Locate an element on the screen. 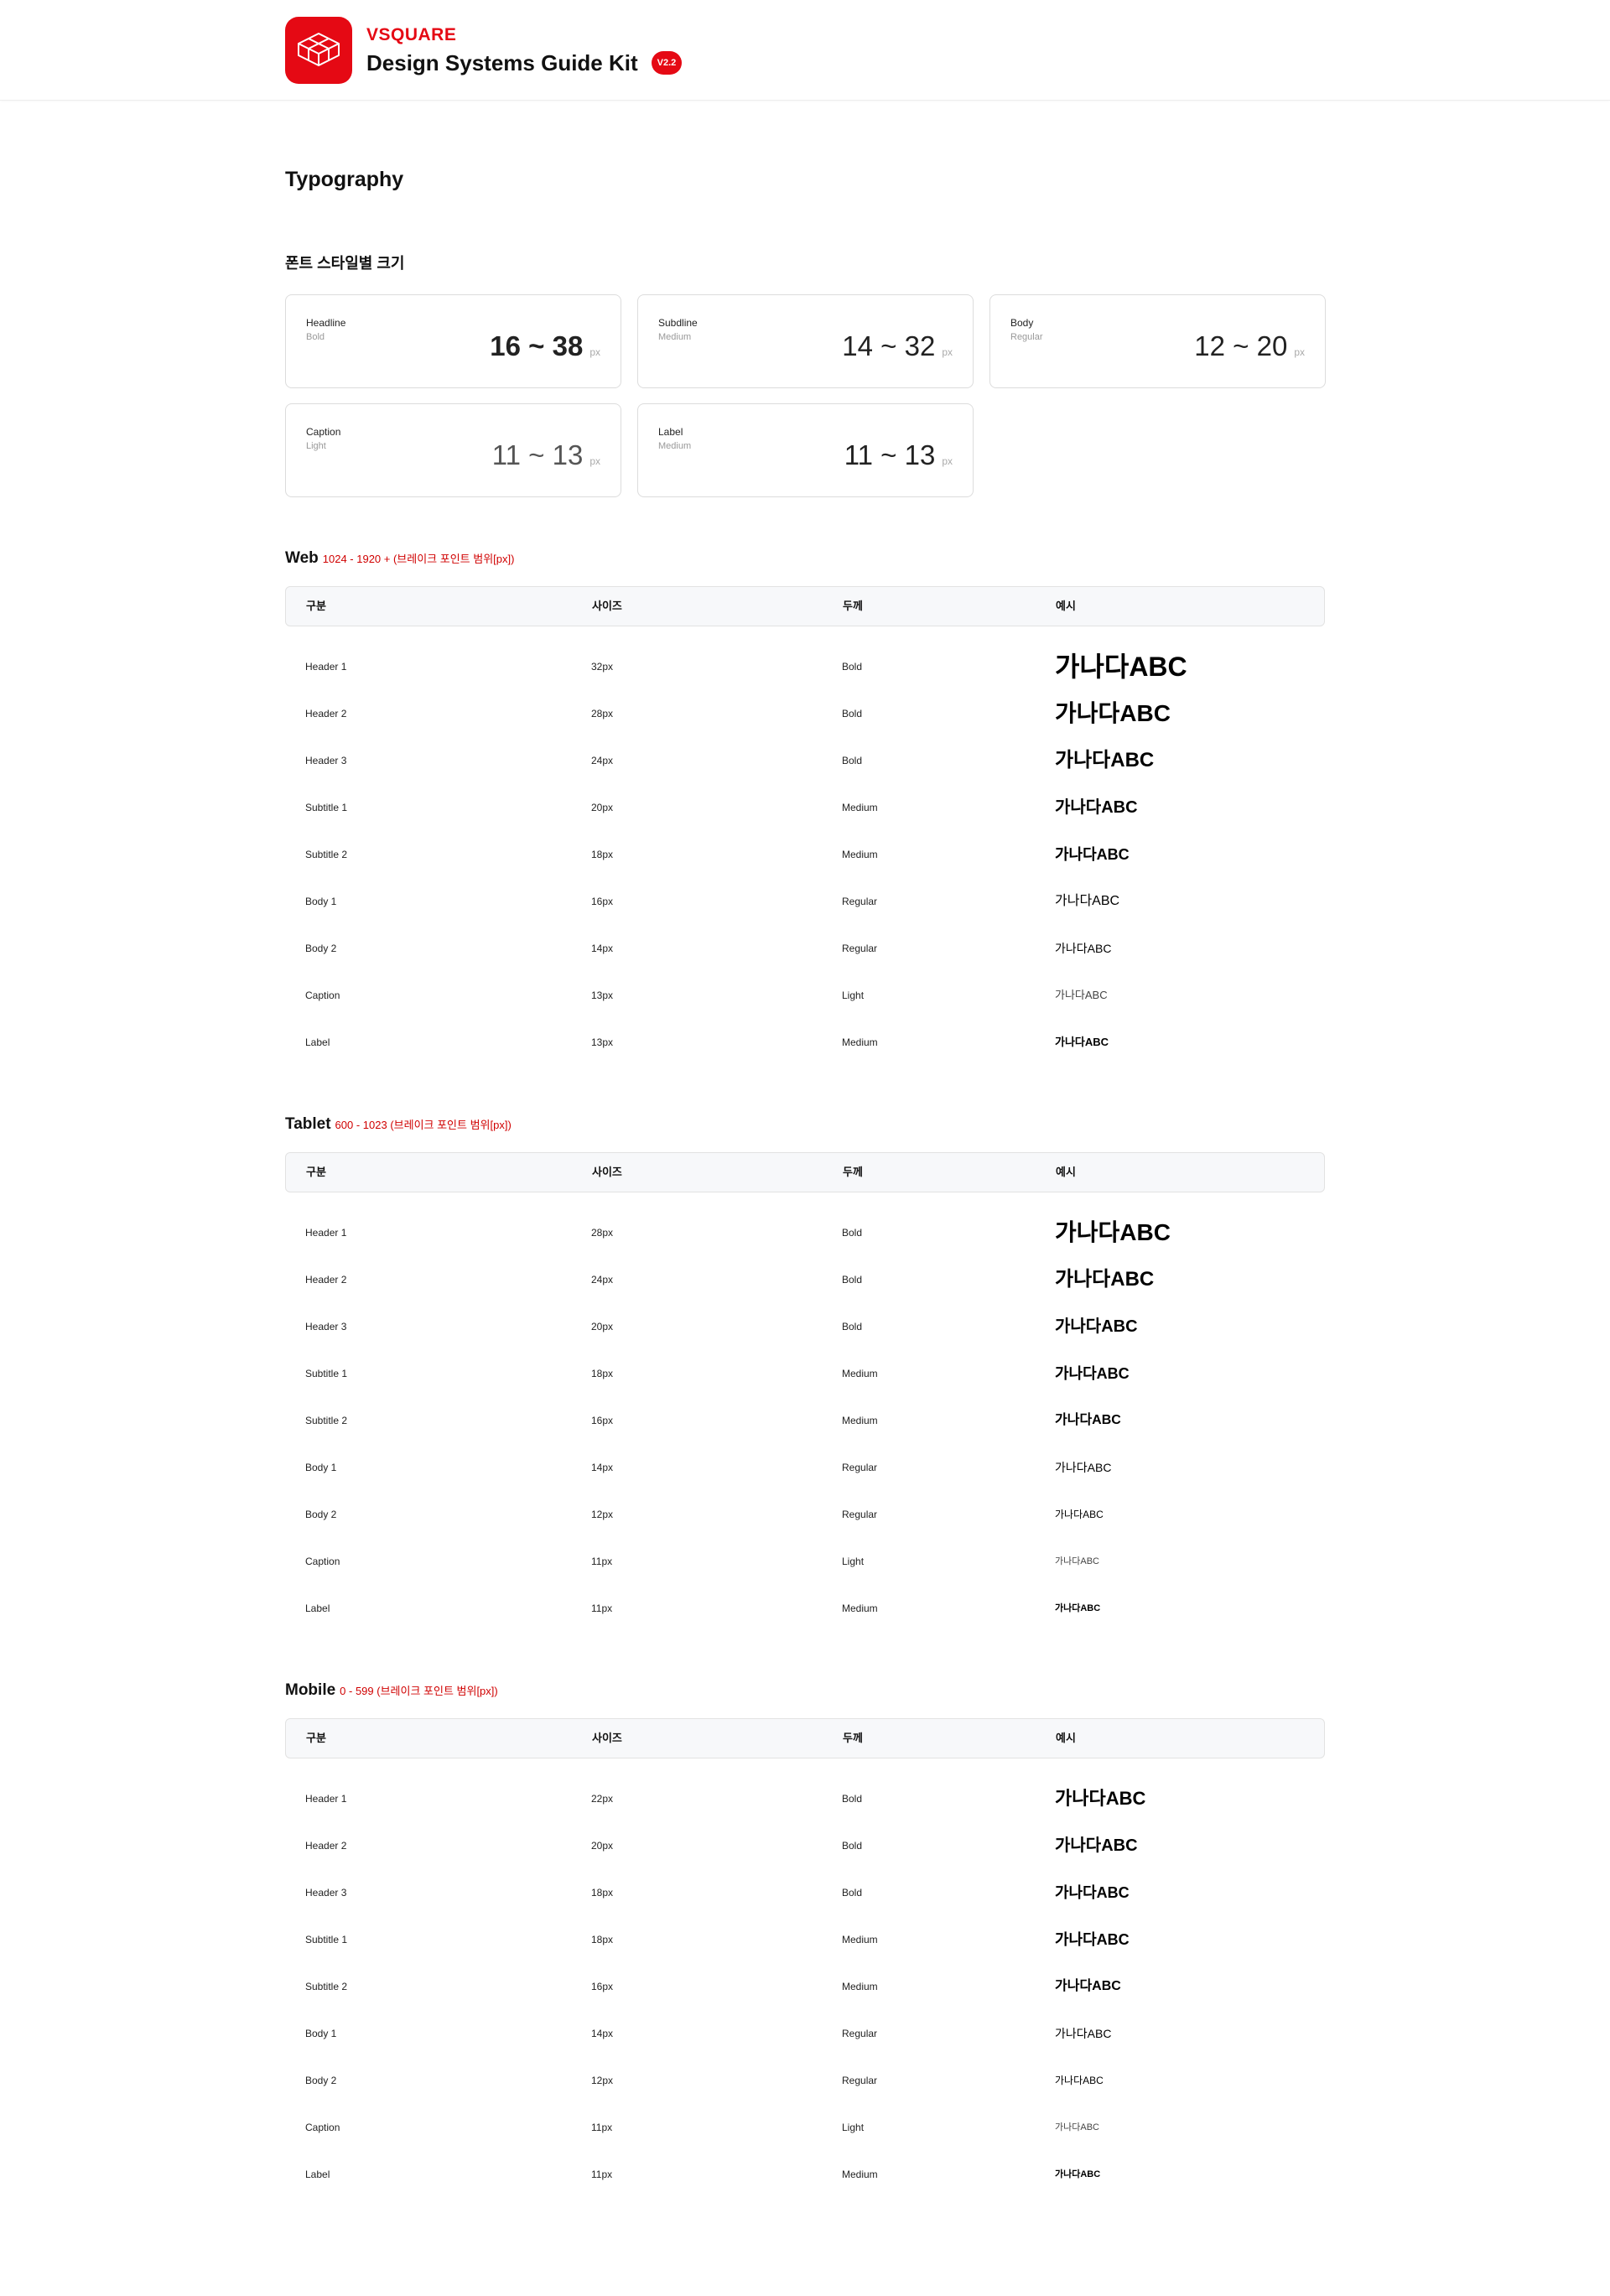  card-style-weight: Regular is located at coordinates (1026, 337).